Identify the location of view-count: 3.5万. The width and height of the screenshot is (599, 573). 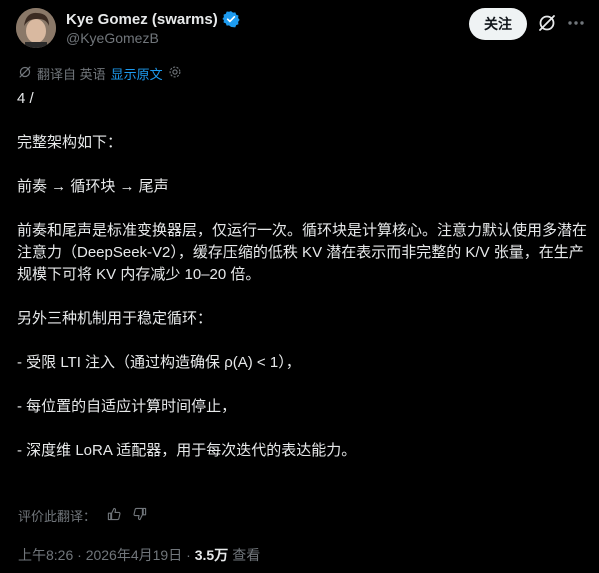
(211, 555).